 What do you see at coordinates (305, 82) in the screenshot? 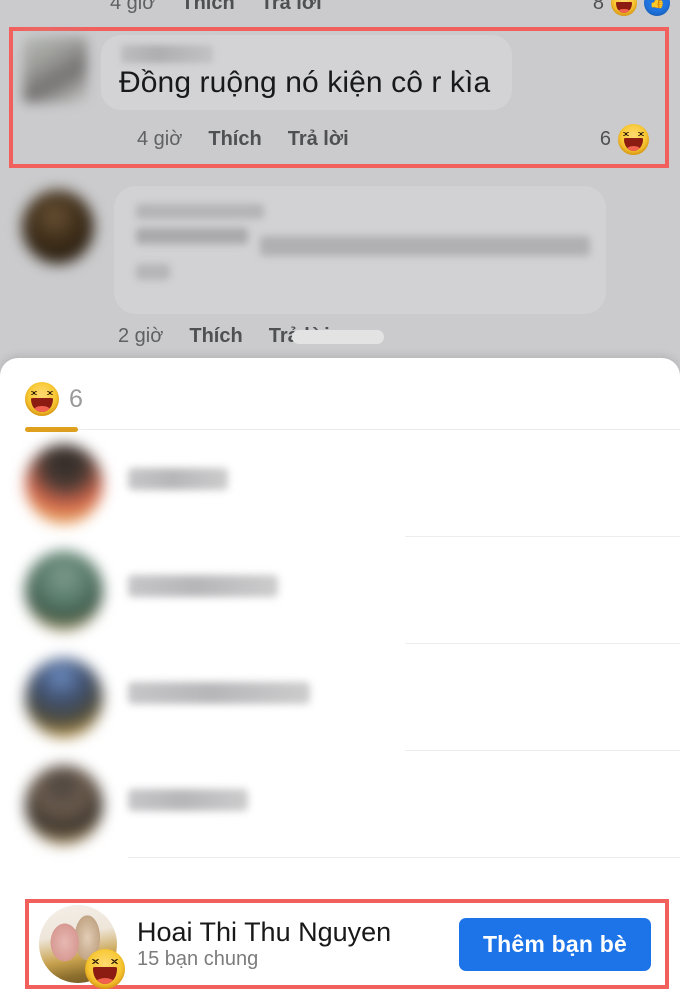
I see `comment-text: Đồng ruộng nó kiện cô r kìa` at bounding box center [305, 82].